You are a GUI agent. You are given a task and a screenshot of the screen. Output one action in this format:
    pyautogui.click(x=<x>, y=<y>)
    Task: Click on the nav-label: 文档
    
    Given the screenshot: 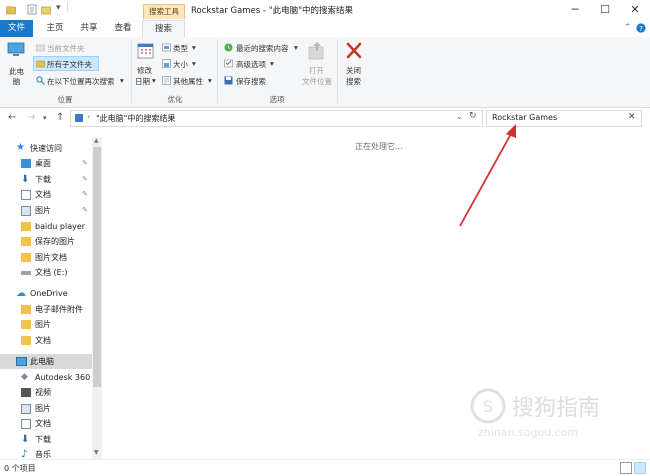 What is the action you would take?
    pyautogui.click(x=43, y=340)
    